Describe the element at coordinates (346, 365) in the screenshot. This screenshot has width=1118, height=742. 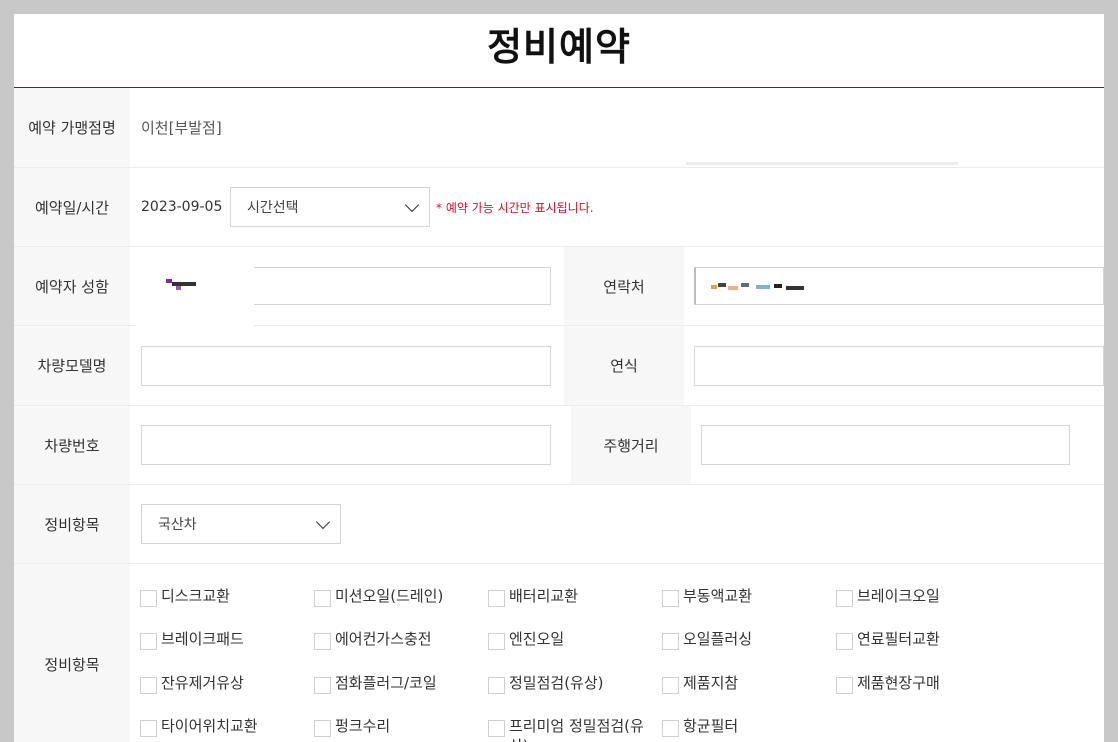
I see `car-model-input` at that location.